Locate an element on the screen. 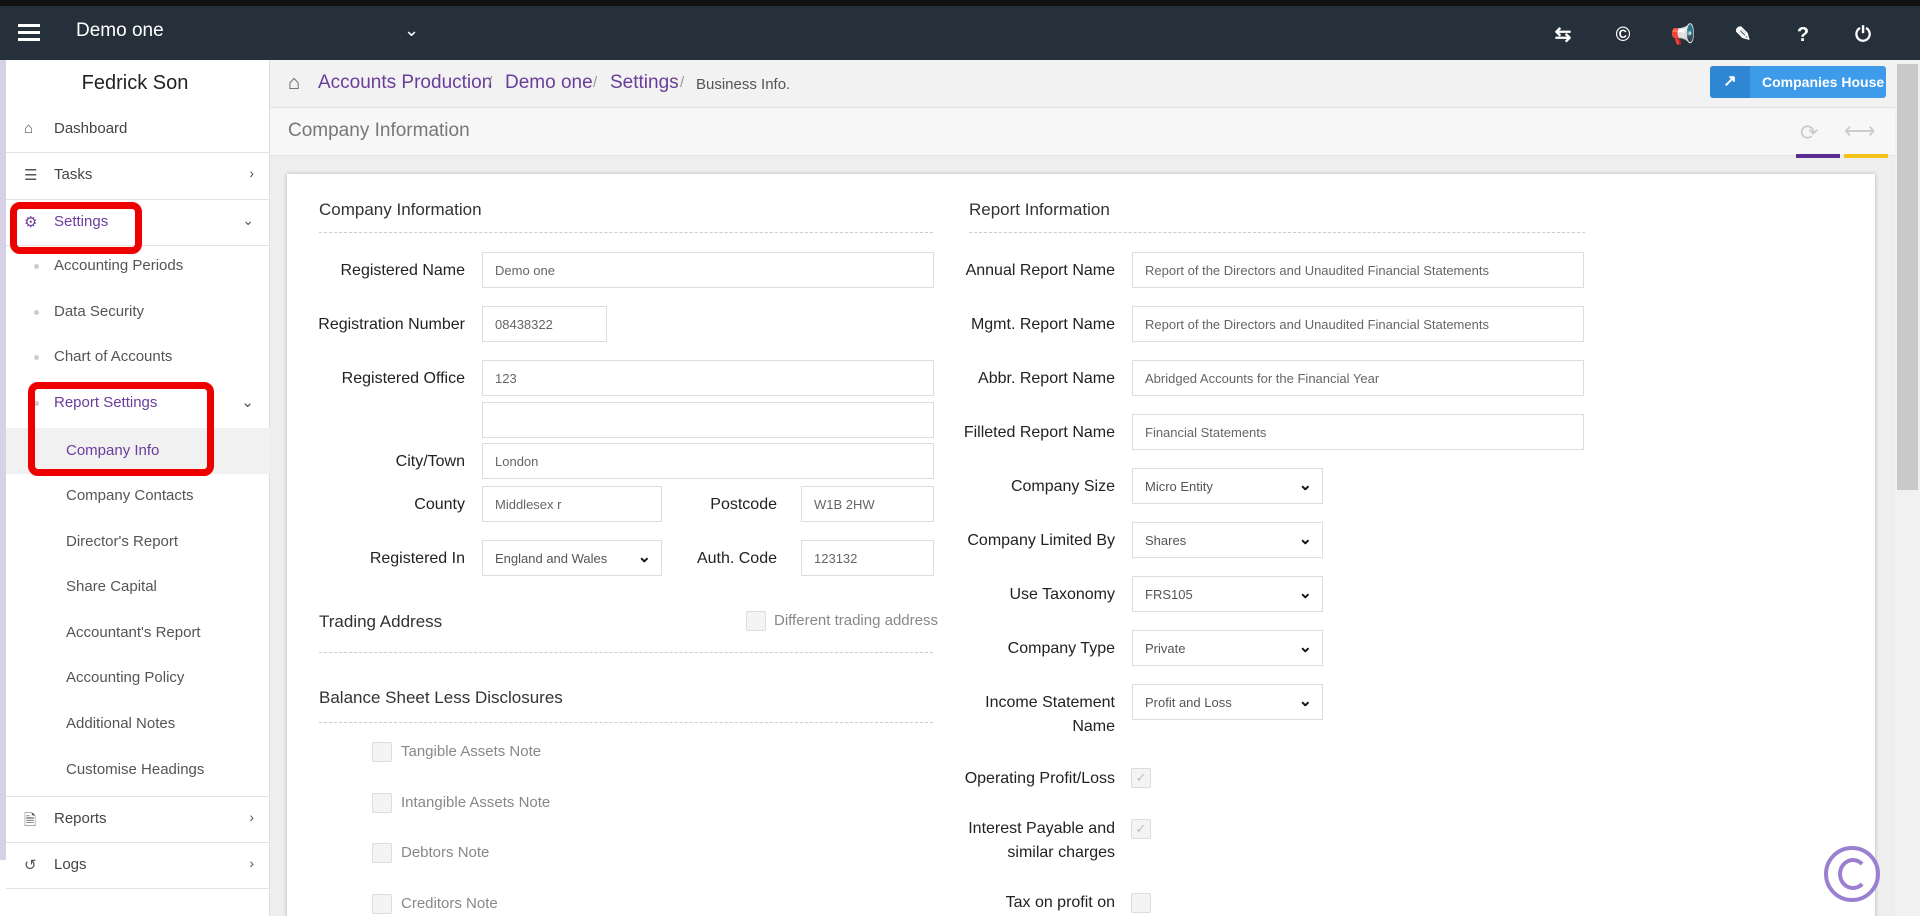 This screenshot has width=1920, height=916. company-limited-by-select: Shares ⌄ is located at coordinates (1227, 540).